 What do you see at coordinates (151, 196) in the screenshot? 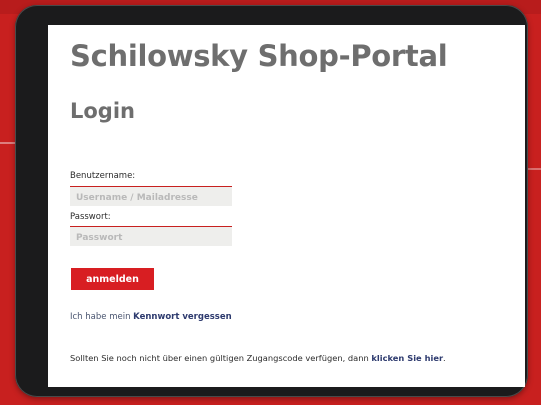
I see `username-input` at bounding box center [151, 196].